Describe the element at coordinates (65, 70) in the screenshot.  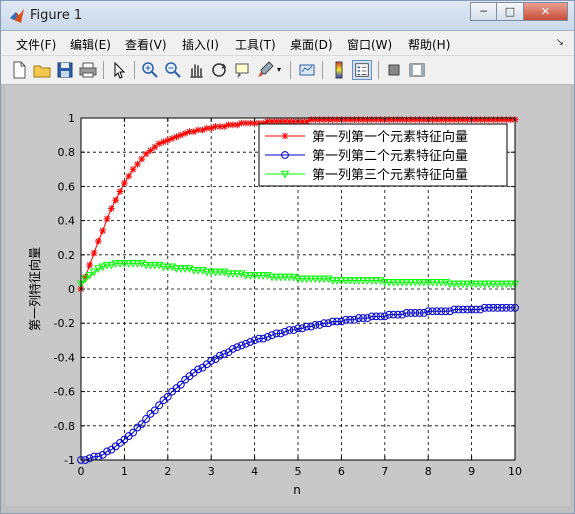
I see `save-icon` at that location.